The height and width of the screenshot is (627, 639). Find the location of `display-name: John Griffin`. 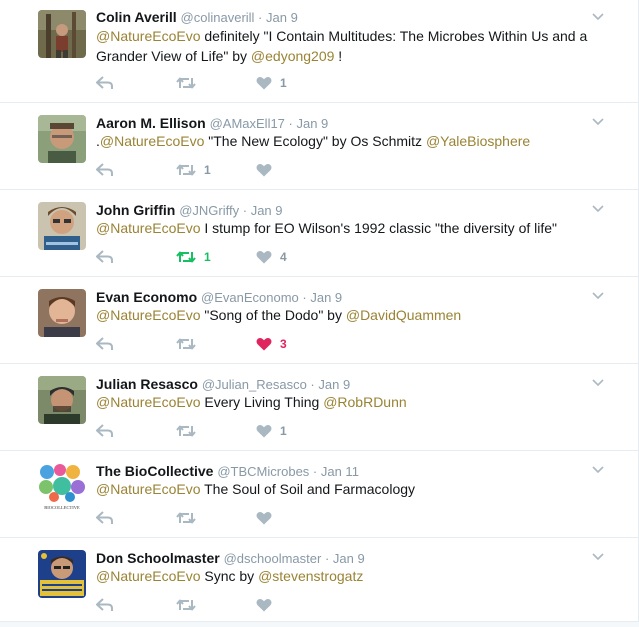

display-name: John Griffin is located at coordinates (135, 210).